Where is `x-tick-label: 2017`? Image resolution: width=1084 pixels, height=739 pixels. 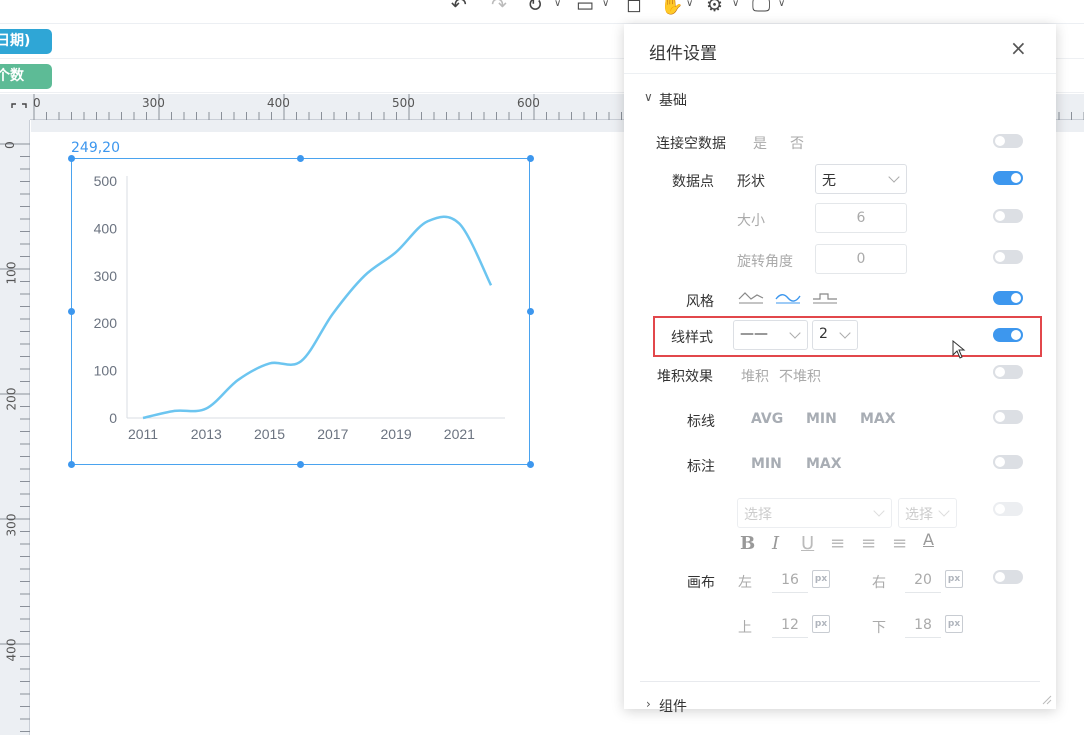
x-tick-label: 2017 is located at coordinates (332, 434).